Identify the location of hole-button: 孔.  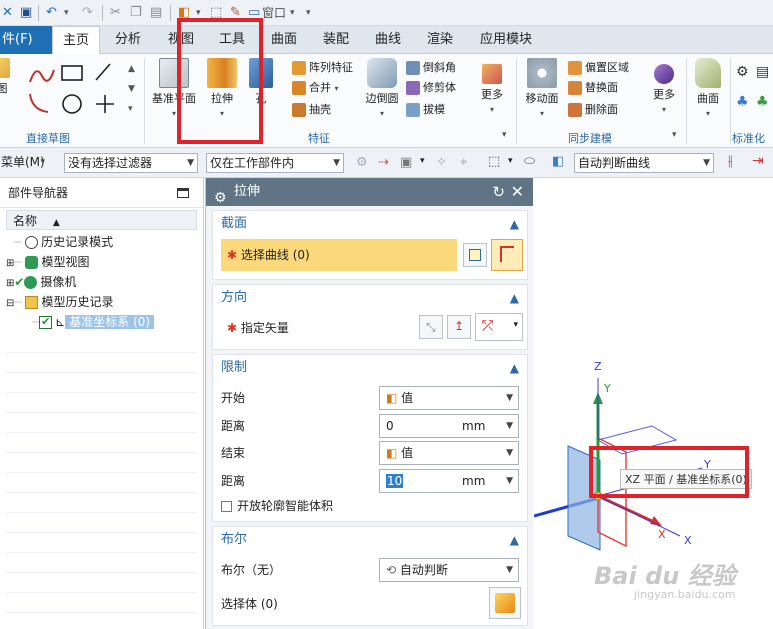
(261, 82).